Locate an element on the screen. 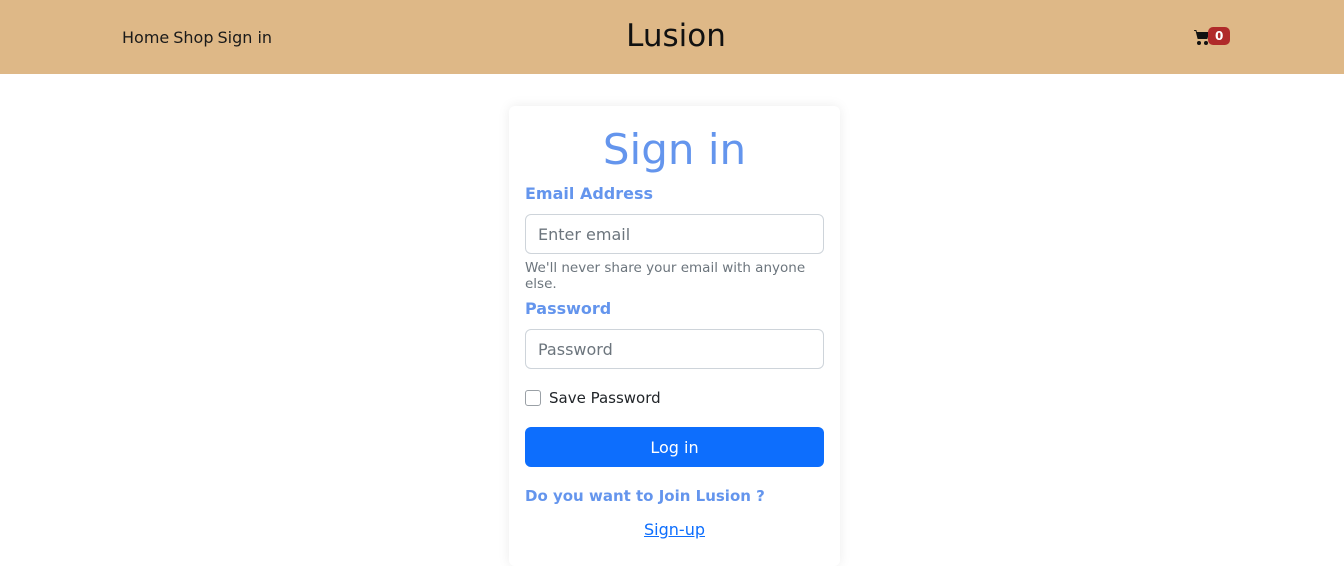 Image resolution: width=1344 pixels, height=566 pixels. navbar: Home Shop Sign in Lusion 0 is located at coordinates (672, 37).